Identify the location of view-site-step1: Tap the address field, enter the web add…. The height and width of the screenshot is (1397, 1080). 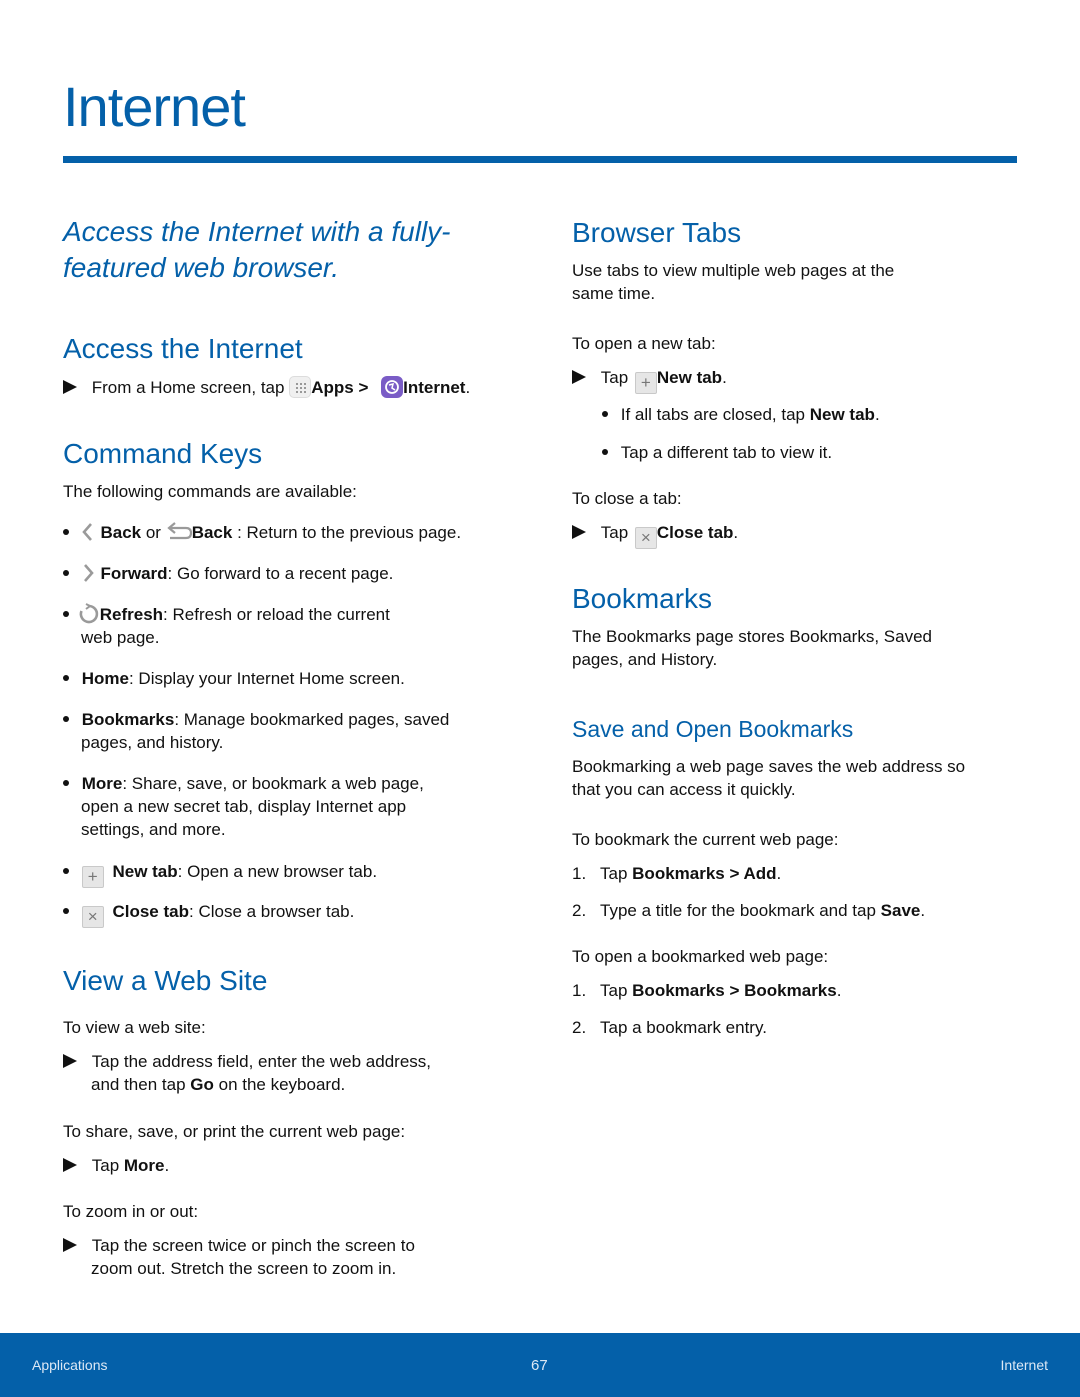
(247, 1061).